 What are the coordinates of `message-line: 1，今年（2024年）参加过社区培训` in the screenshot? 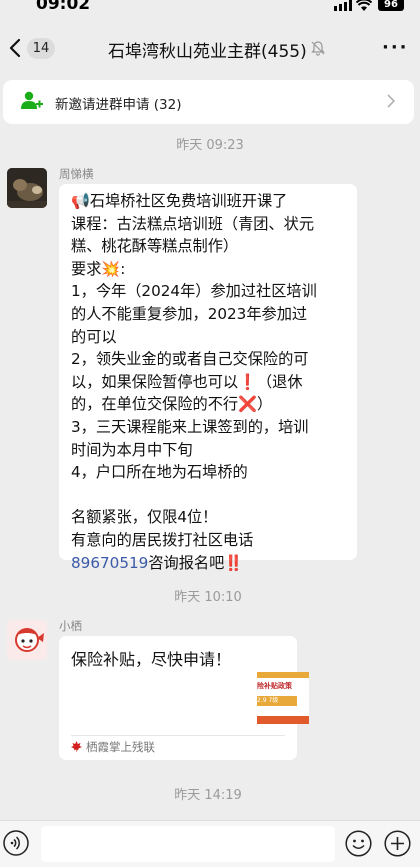 It's located at (194, 291).